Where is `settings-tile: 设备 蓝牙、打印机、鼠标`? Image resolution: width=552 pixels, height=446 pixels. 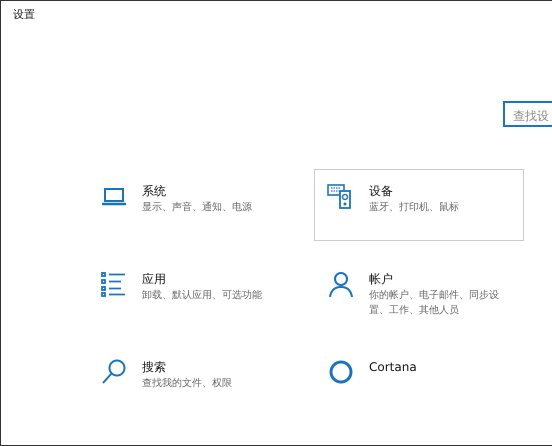 settings-tile: 设备 蓝牙、打印机、鼠标 is located at coordinates (419, 205).